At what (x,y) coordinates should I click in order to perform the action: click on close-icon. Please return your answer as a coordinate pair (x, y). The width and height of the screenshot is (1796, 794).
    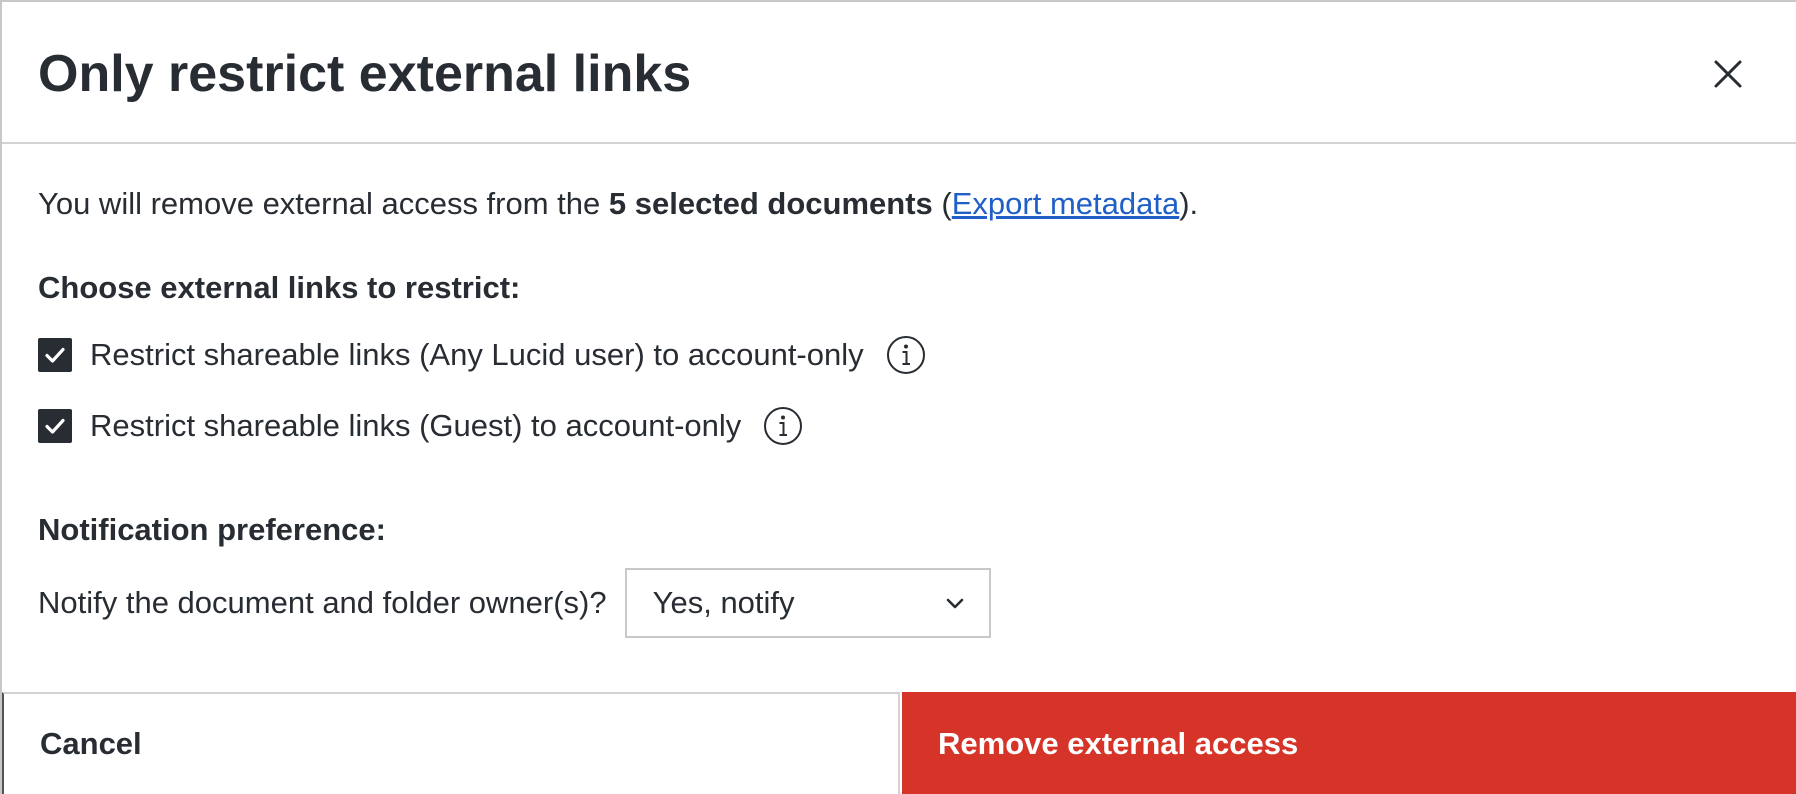
    Looking at the image, I should click on (1728, 74).